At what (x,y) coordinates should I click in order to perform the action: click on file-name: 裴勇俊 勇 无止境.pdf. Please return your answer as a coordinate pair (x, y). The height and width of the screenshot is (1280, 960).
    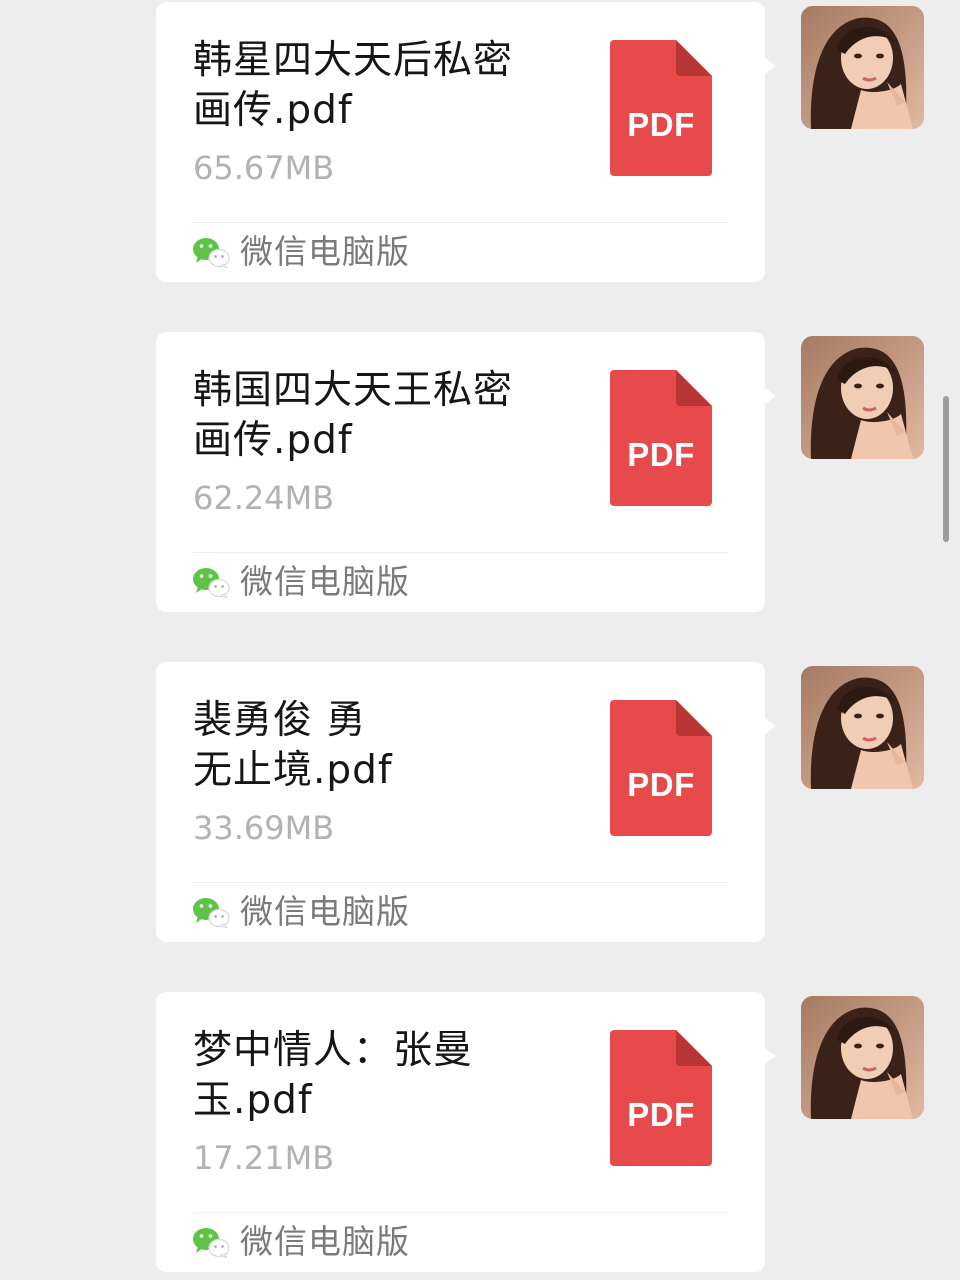
    Looking at the image, I should click on (368, 746).